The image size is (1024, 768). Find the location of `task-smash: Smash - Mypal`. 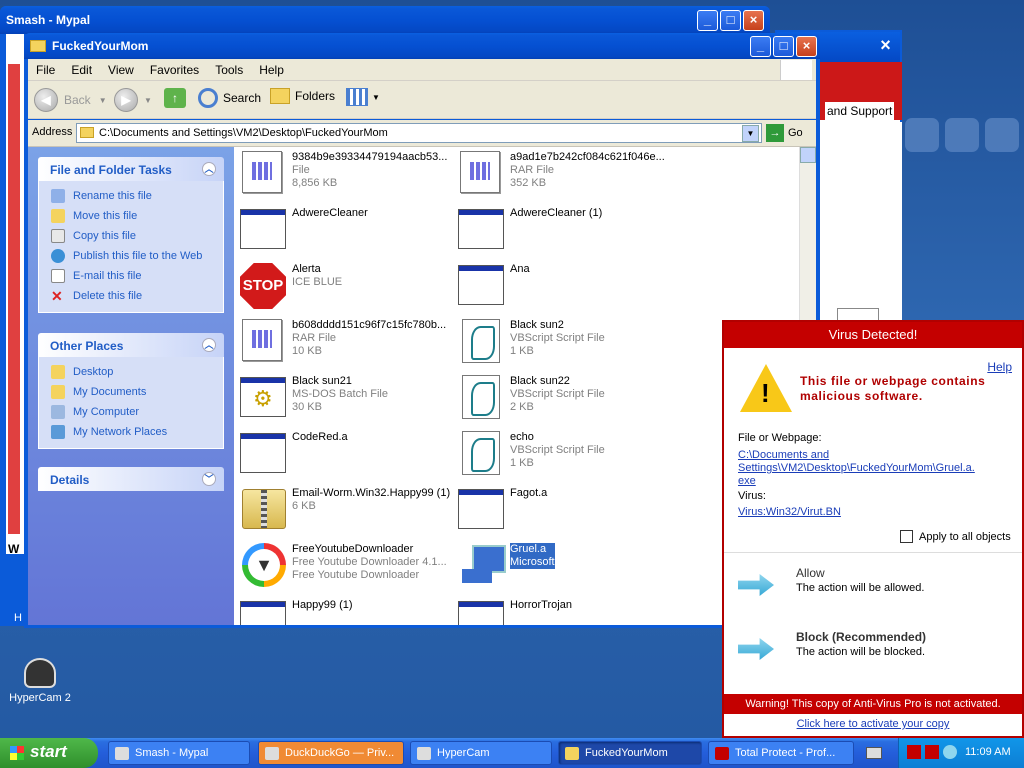

task-smash: Smash - Mypal is located at coordinates (179, 753).